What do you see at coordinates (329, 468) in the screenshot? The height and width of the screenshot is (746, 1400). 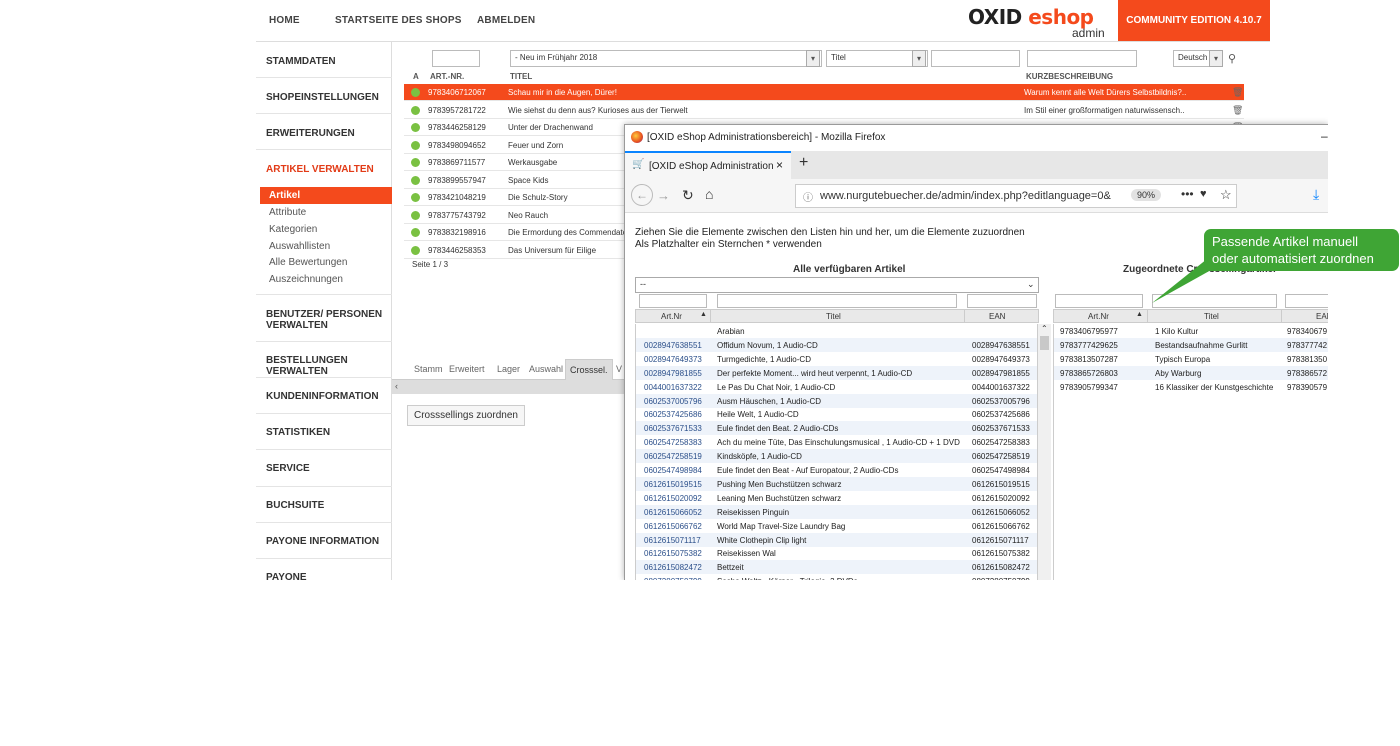 I see `sidebar-item-service: SERVICE` at bounding box center [329, 468].